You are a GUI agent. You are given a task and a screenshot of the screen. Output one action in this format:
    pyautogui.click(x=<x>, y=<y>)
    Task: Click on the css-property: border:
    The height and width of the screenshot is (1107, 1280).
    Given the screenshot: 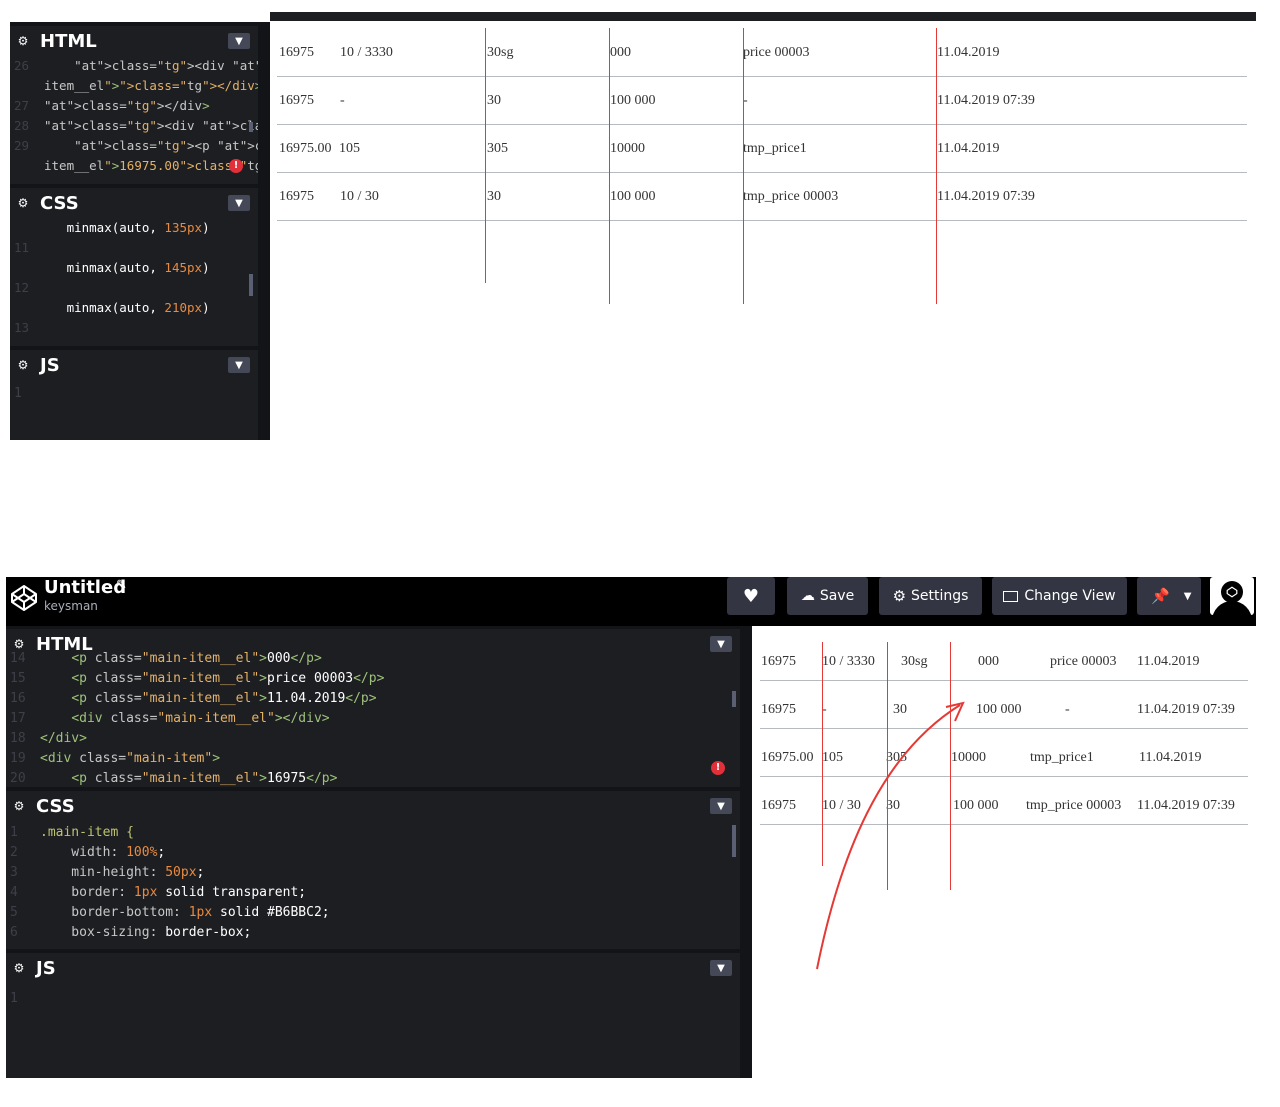 What is the action you would take?
    pyautogui.click(x=87, y=892)
    